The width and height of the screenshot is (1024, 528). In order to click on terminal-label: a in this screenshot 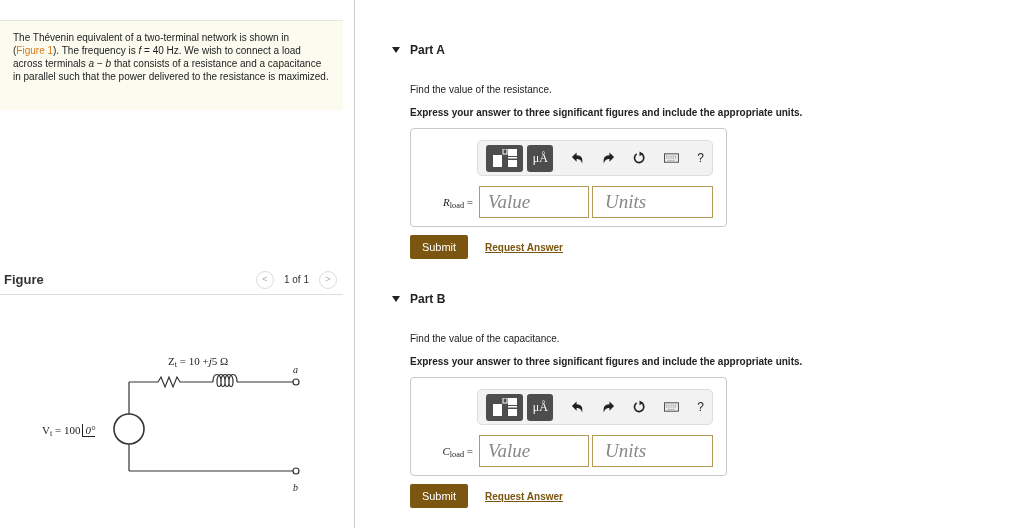, I will do `click(295, 370)`.